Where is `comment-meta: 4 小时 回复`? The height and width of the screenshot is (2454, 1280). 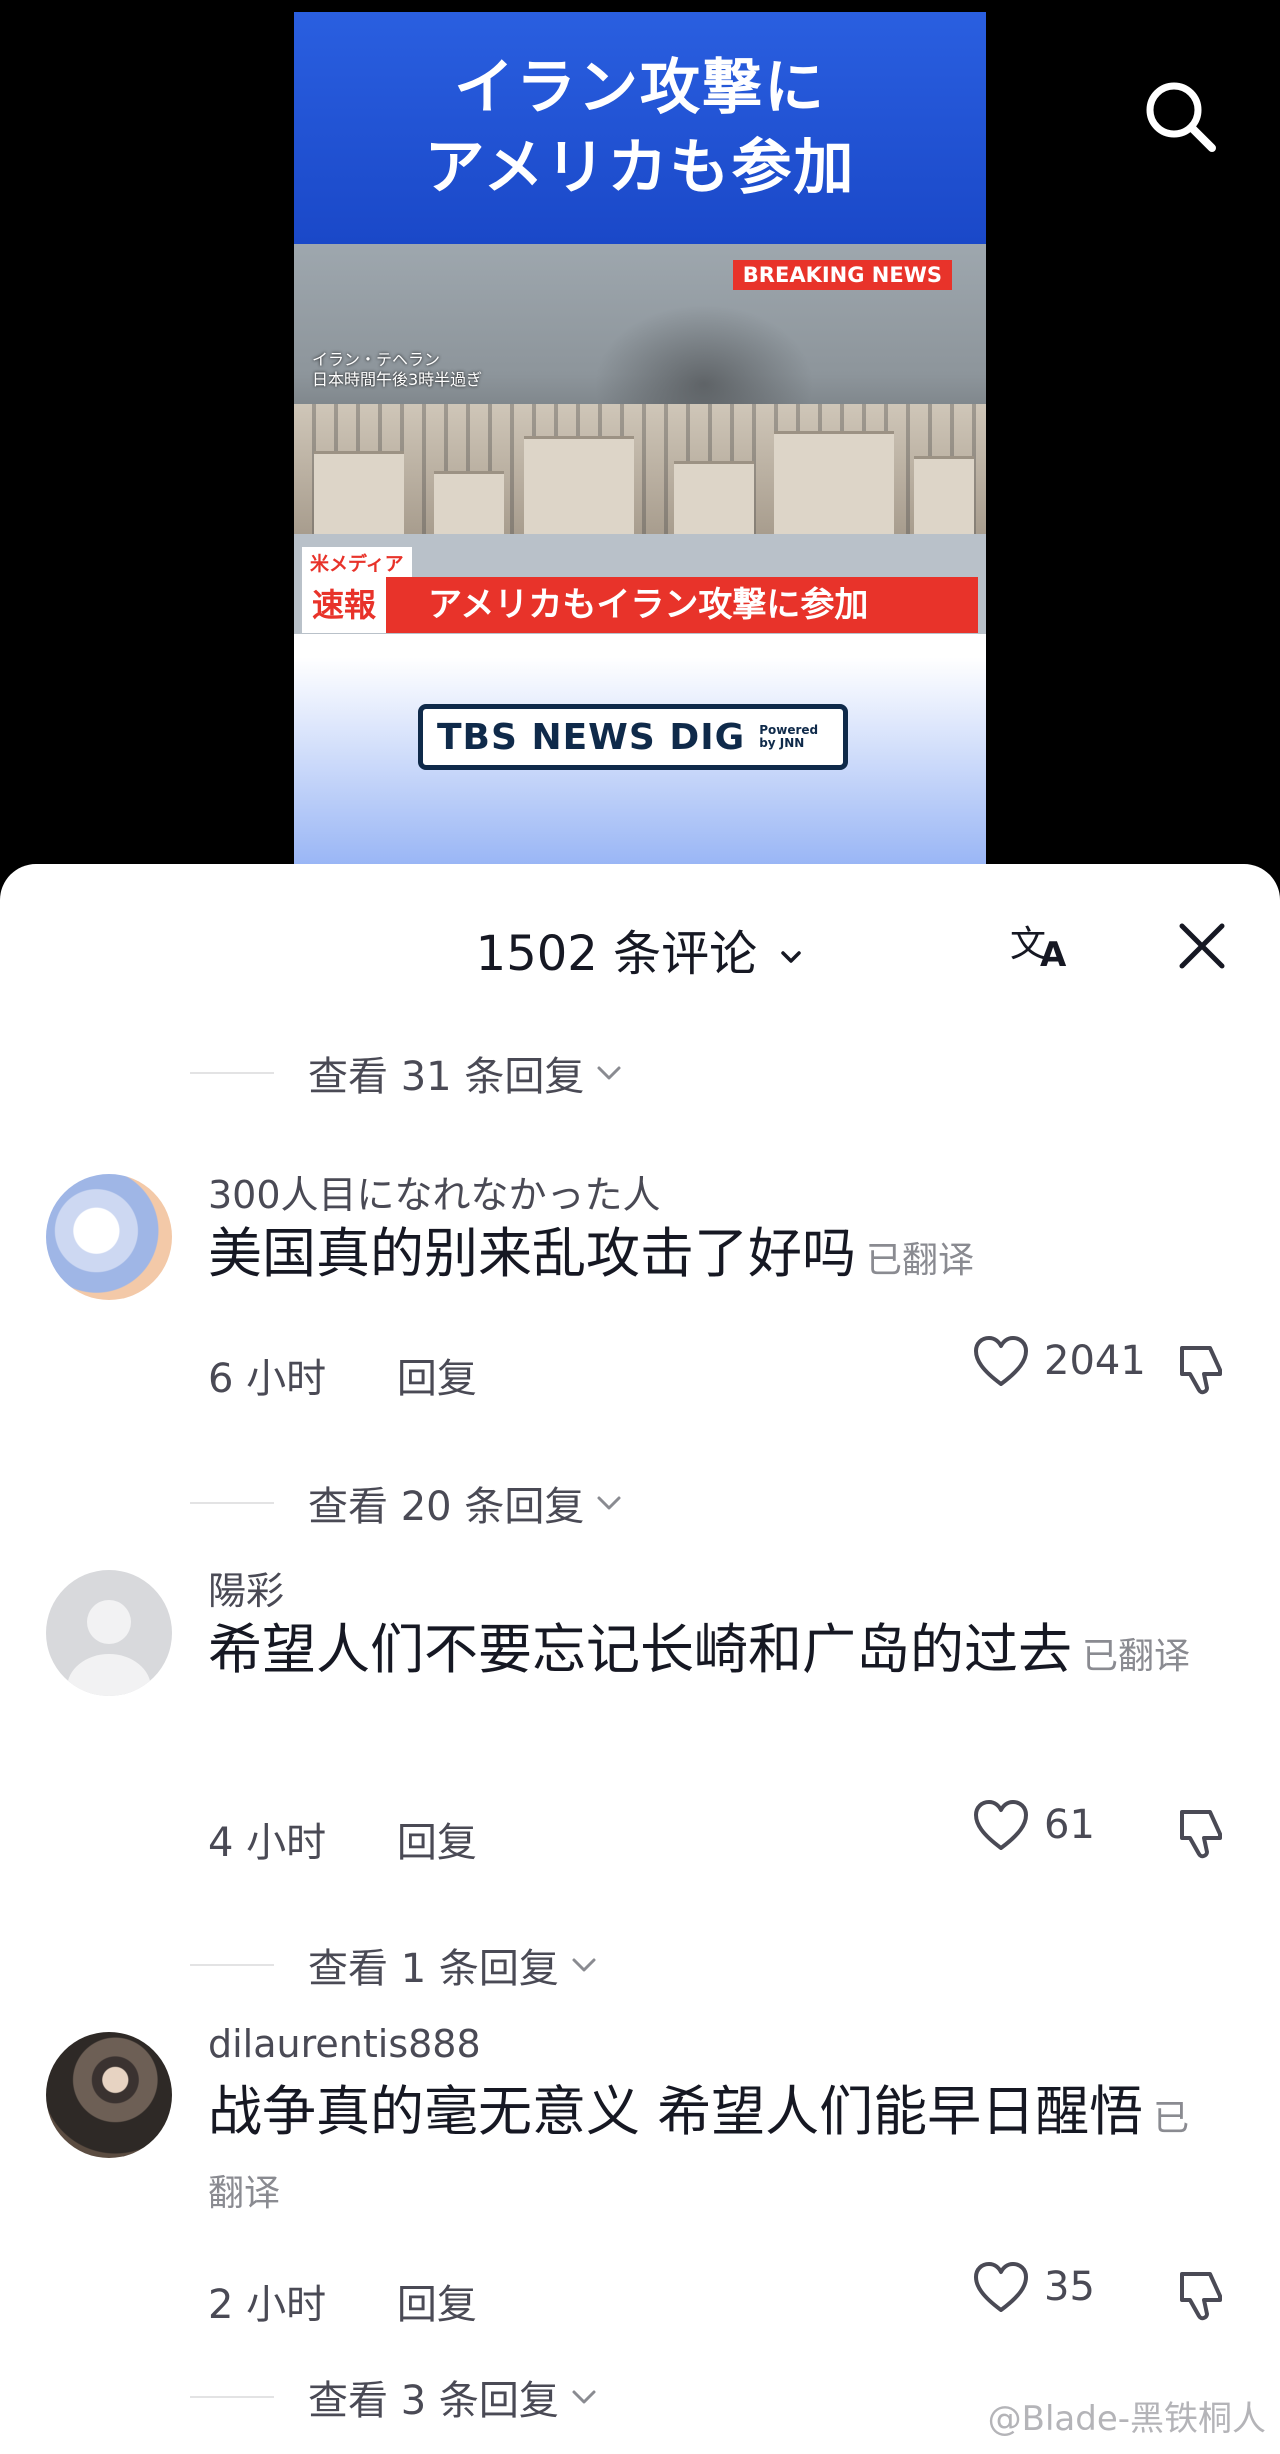 comment-meta: 4 小时 回复 is located at coordinates (342, 1839).